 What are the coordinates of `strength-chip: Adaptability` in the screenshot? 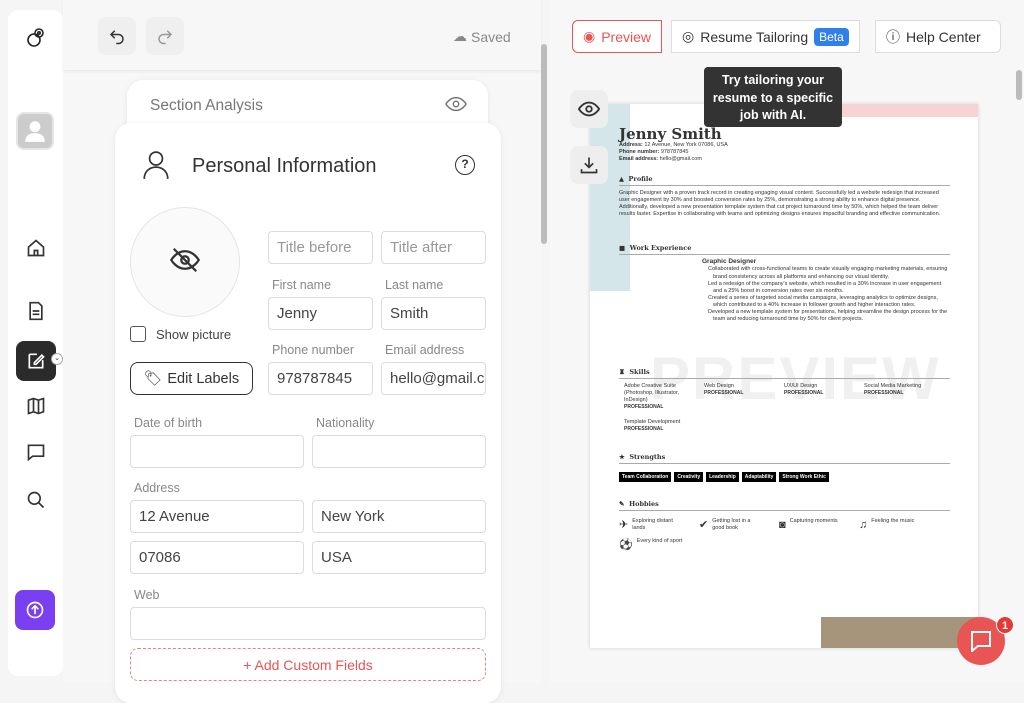 It's located at (759, 477).